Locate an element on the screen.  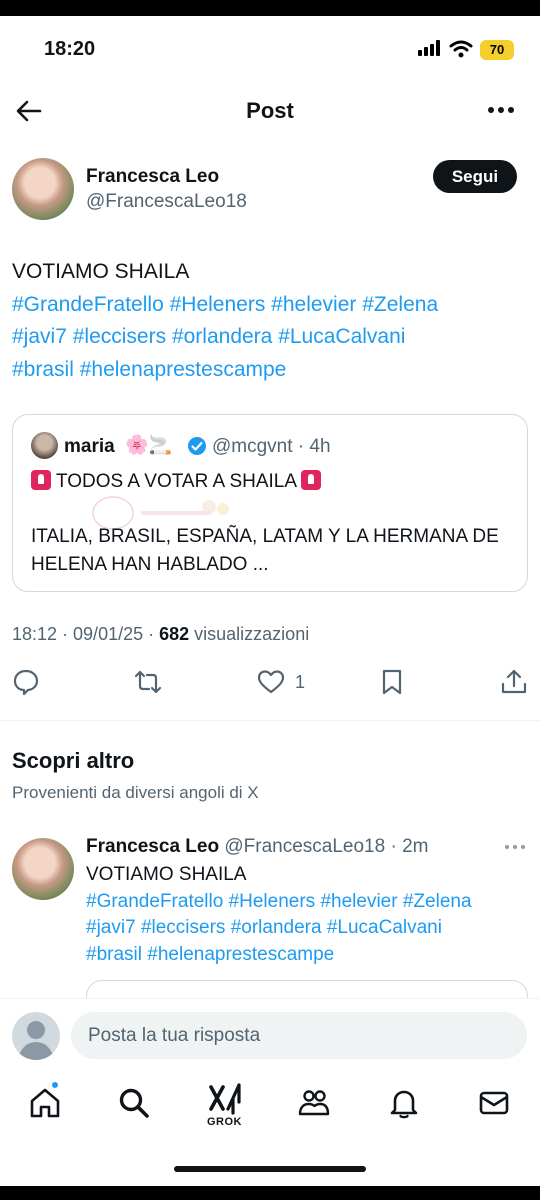
reply-input: Posta la tua risposta is located at coordinates (299, 1035).